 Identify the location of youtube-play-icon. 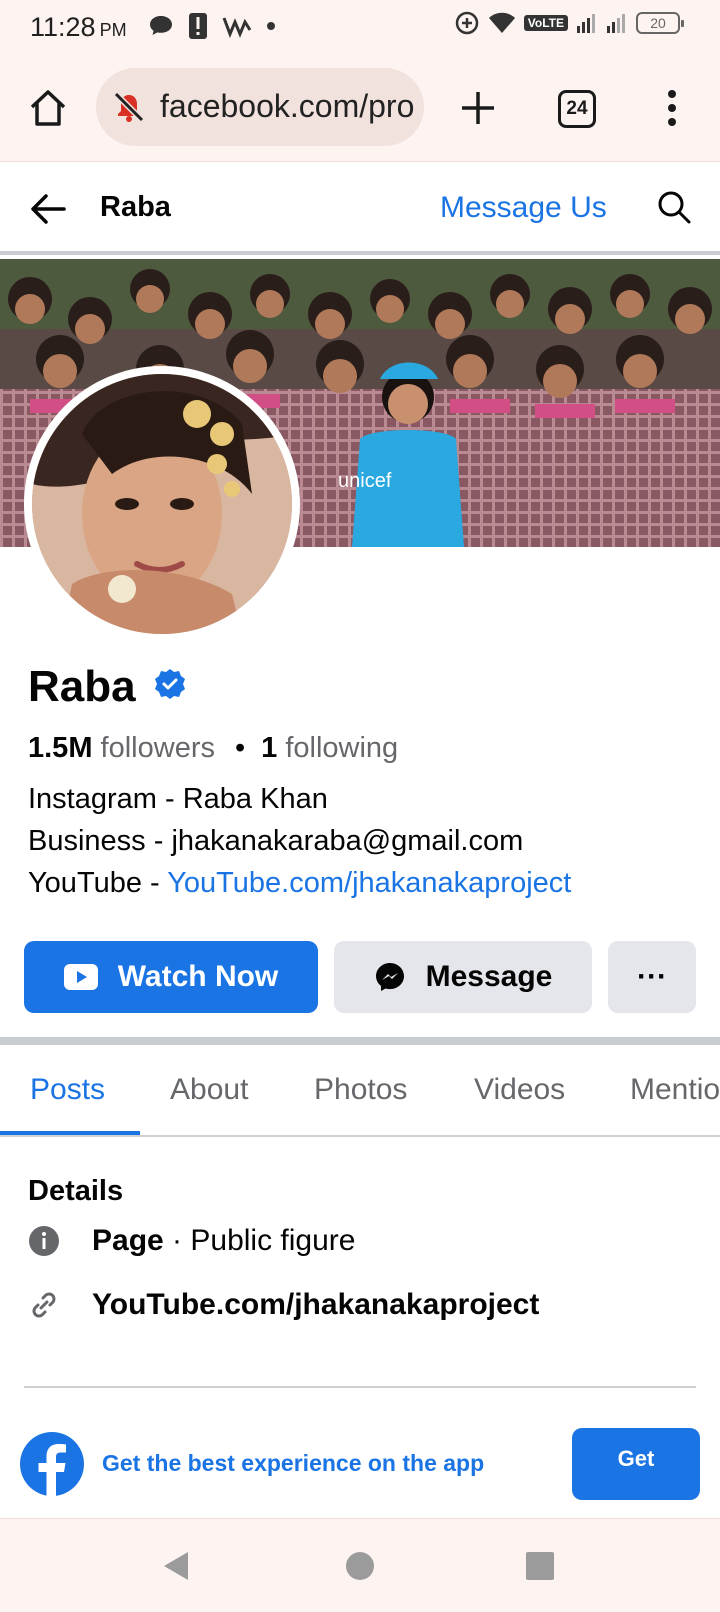
(80, 977).